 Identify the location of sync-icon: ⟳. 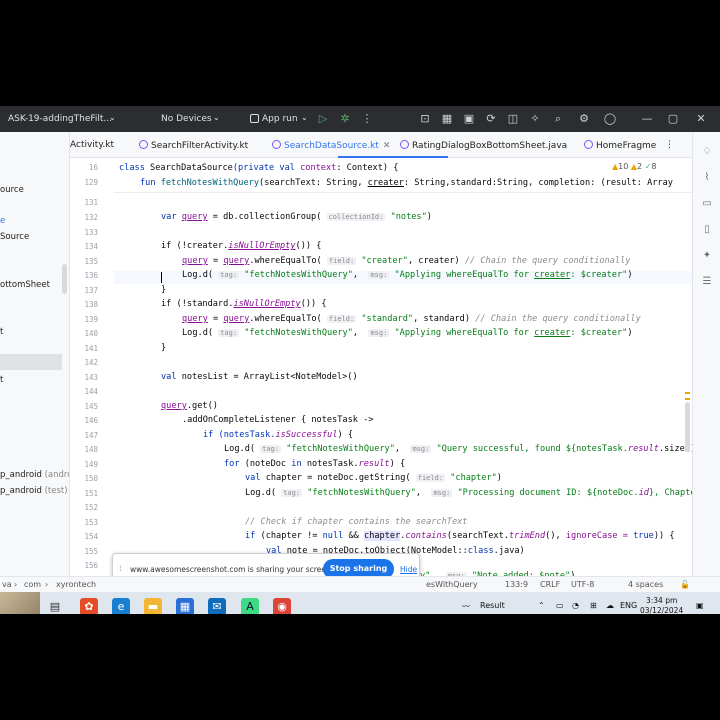
(491, 119).